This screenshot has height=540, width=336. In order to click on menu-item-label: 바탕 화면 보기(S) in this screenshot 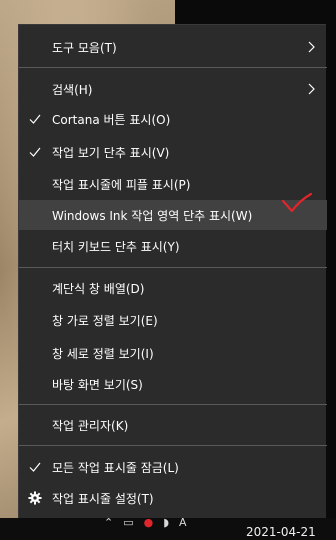, I will do `click(97, 384)`.